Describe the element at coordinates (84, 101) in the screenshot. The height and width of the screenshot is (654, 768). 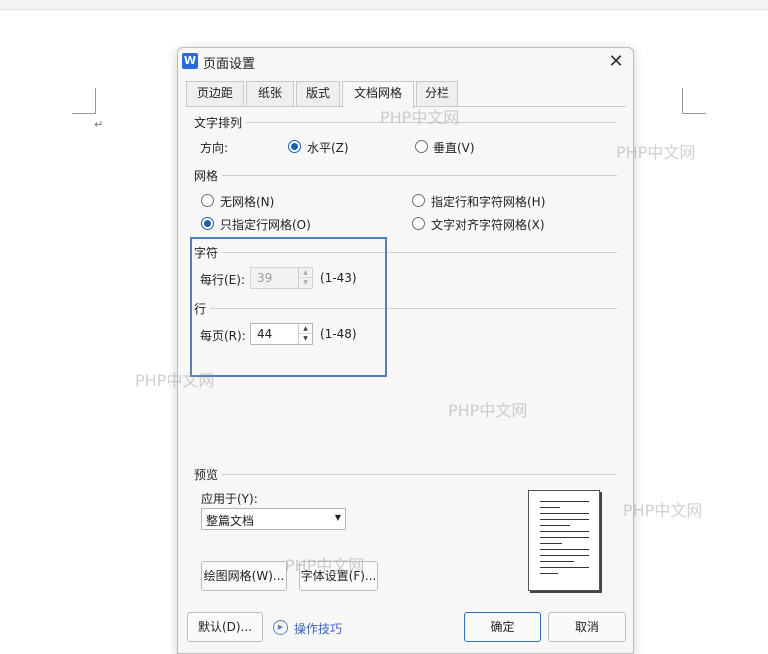
I see `page-corner-mark-left` at that location.